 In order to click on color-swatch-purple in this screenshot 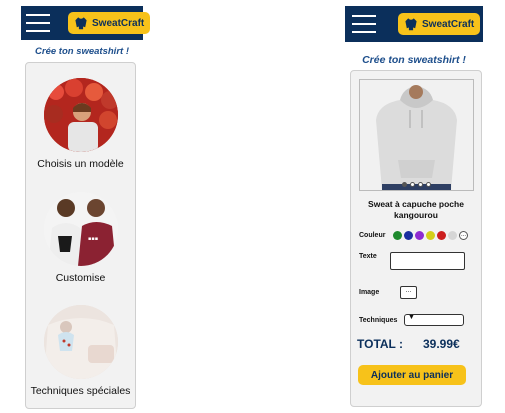, I will do `click(419, 235)`.